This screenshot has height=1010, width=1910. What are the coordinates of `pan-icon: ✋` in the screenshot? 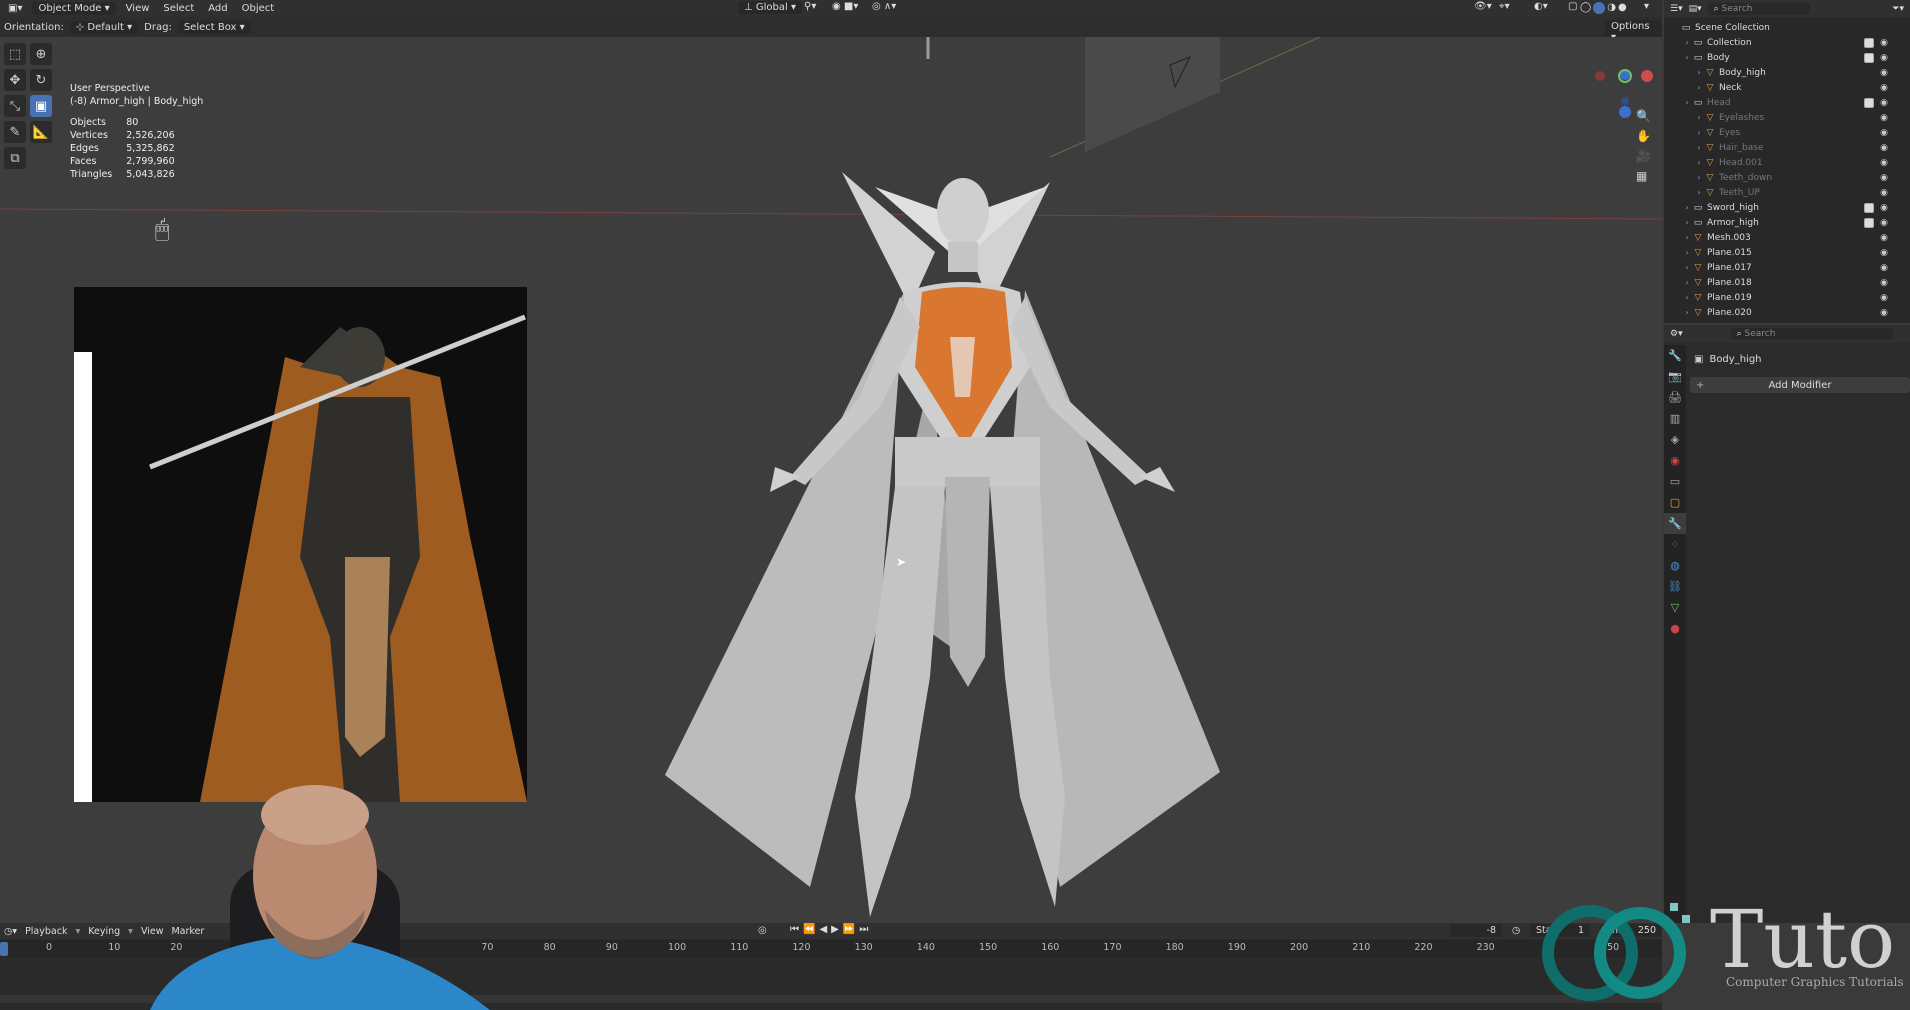 It's located at (1643, 136).